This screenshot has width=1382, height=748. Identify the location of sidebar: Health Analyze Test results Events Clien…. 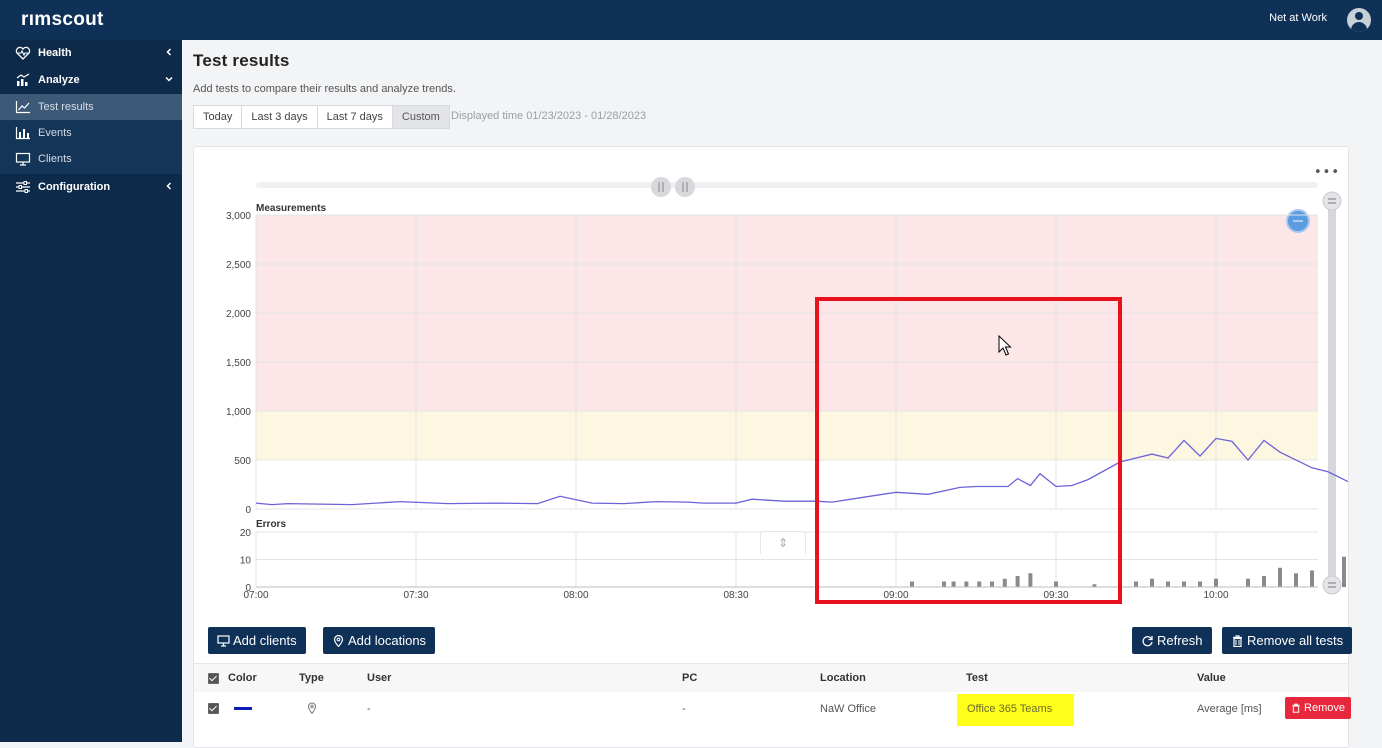
(91, 391).